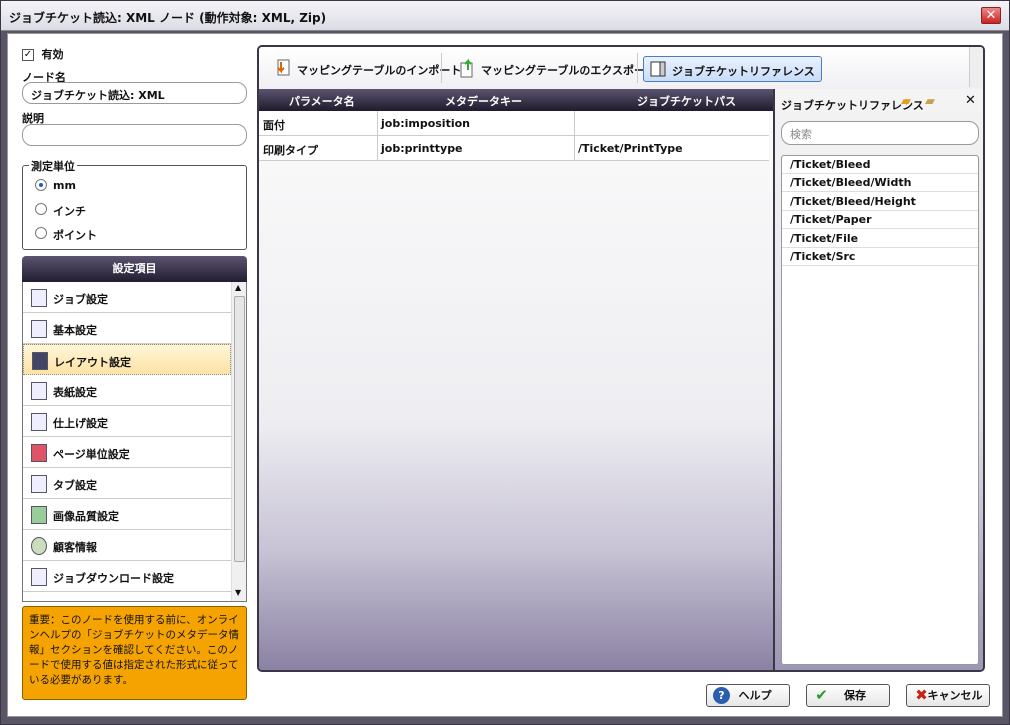 The width and height of the screenshot is (1010, 725). What do you see at coordinates (75, 485) in the screenshot?
I see `category-label: タブ設定` at bounding box center [75, 485].